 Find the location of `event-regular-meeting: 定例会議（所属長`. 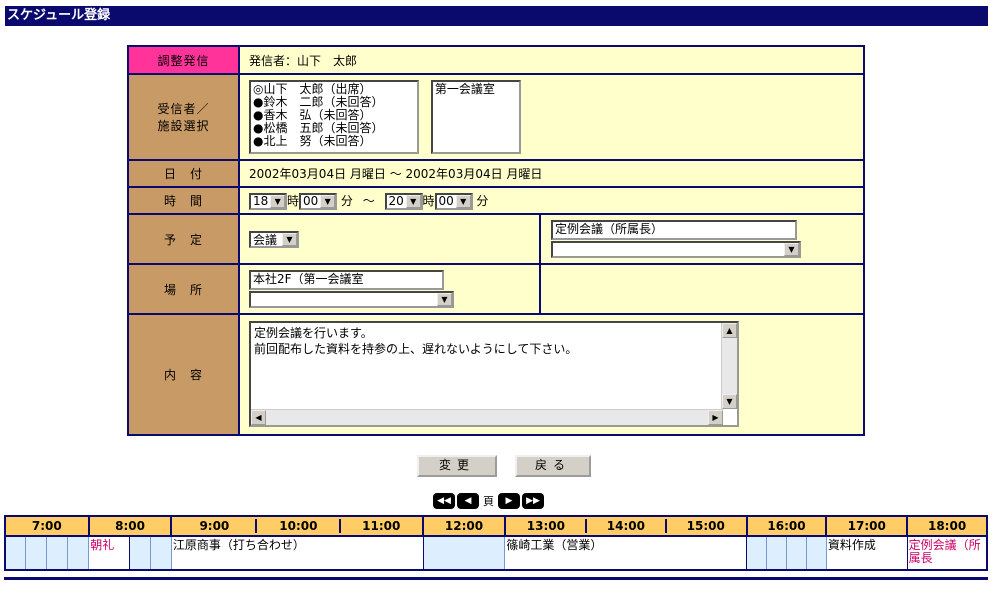

event-regular-meeting: 定例会議（所属長 is located at coordinates (947, 553).